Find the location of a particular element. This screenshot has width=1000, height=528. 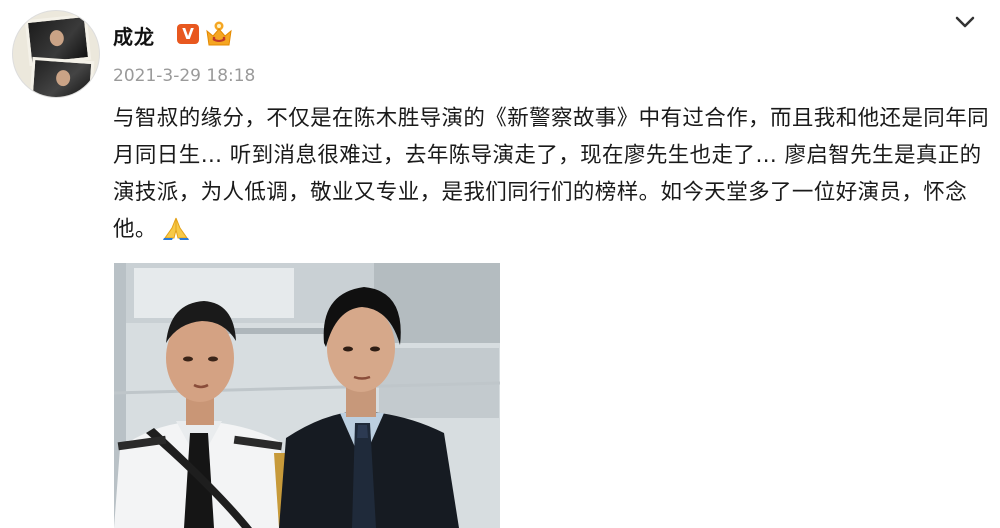

avatar-photo-bottom is located at coordinates (62, 76).